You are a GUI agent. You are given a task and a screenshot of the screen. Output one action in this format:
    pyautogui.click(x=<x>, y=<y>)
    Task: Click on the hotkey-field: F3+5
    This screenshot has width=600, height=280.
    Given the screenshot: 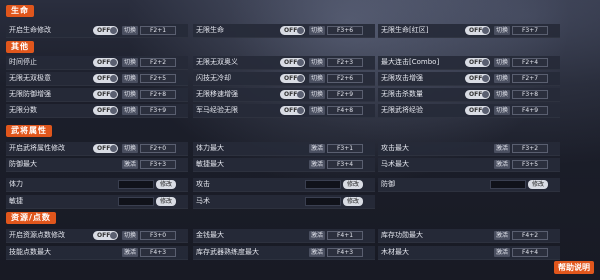 What is the action you would take?
    pyautogui.click(x=530, y=164)
    